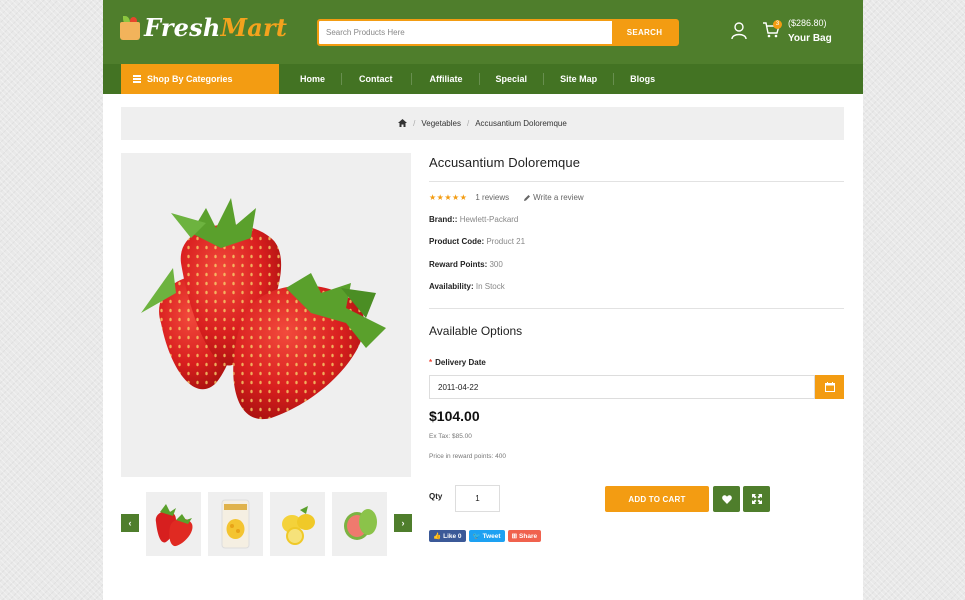 Image resolution: width=965 pixels, height=600 pixels. I want to click on categories-label: Shop By Categories, so click(190, 79).